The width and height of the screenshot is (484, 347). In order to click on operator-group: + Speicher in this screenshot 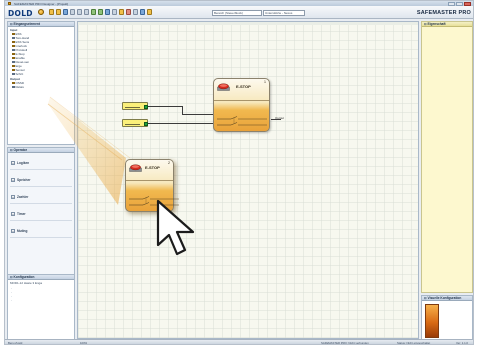, I will do `click(41, 180)`.